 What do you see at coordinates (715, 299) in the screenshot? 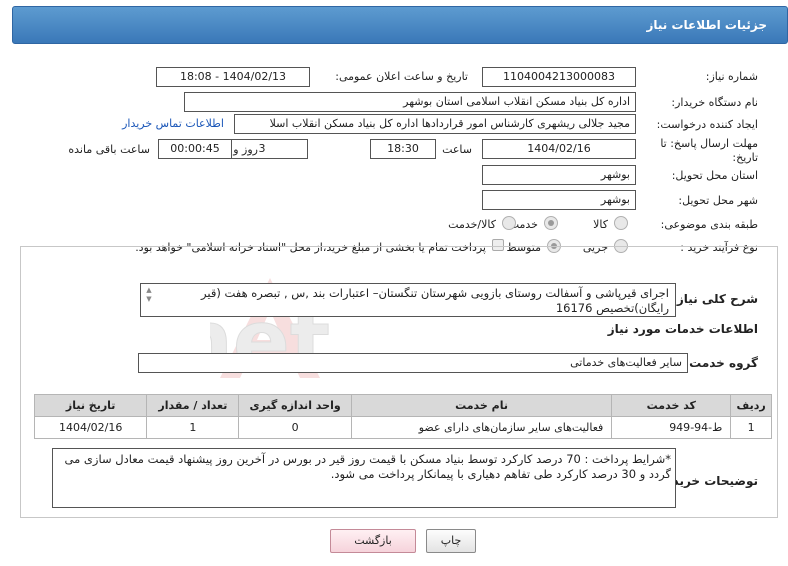
I see `summary-label: شرح کلی نیاز:` at bounding box center [715, 299].